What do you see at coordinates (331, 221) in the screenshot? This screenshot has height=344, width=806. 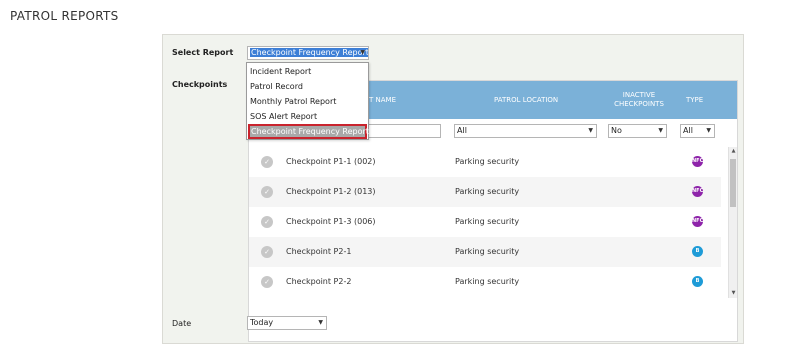 I see `checkpoint-name: Checkpoint P1-3 (006)` at bounding box center [331, 221].